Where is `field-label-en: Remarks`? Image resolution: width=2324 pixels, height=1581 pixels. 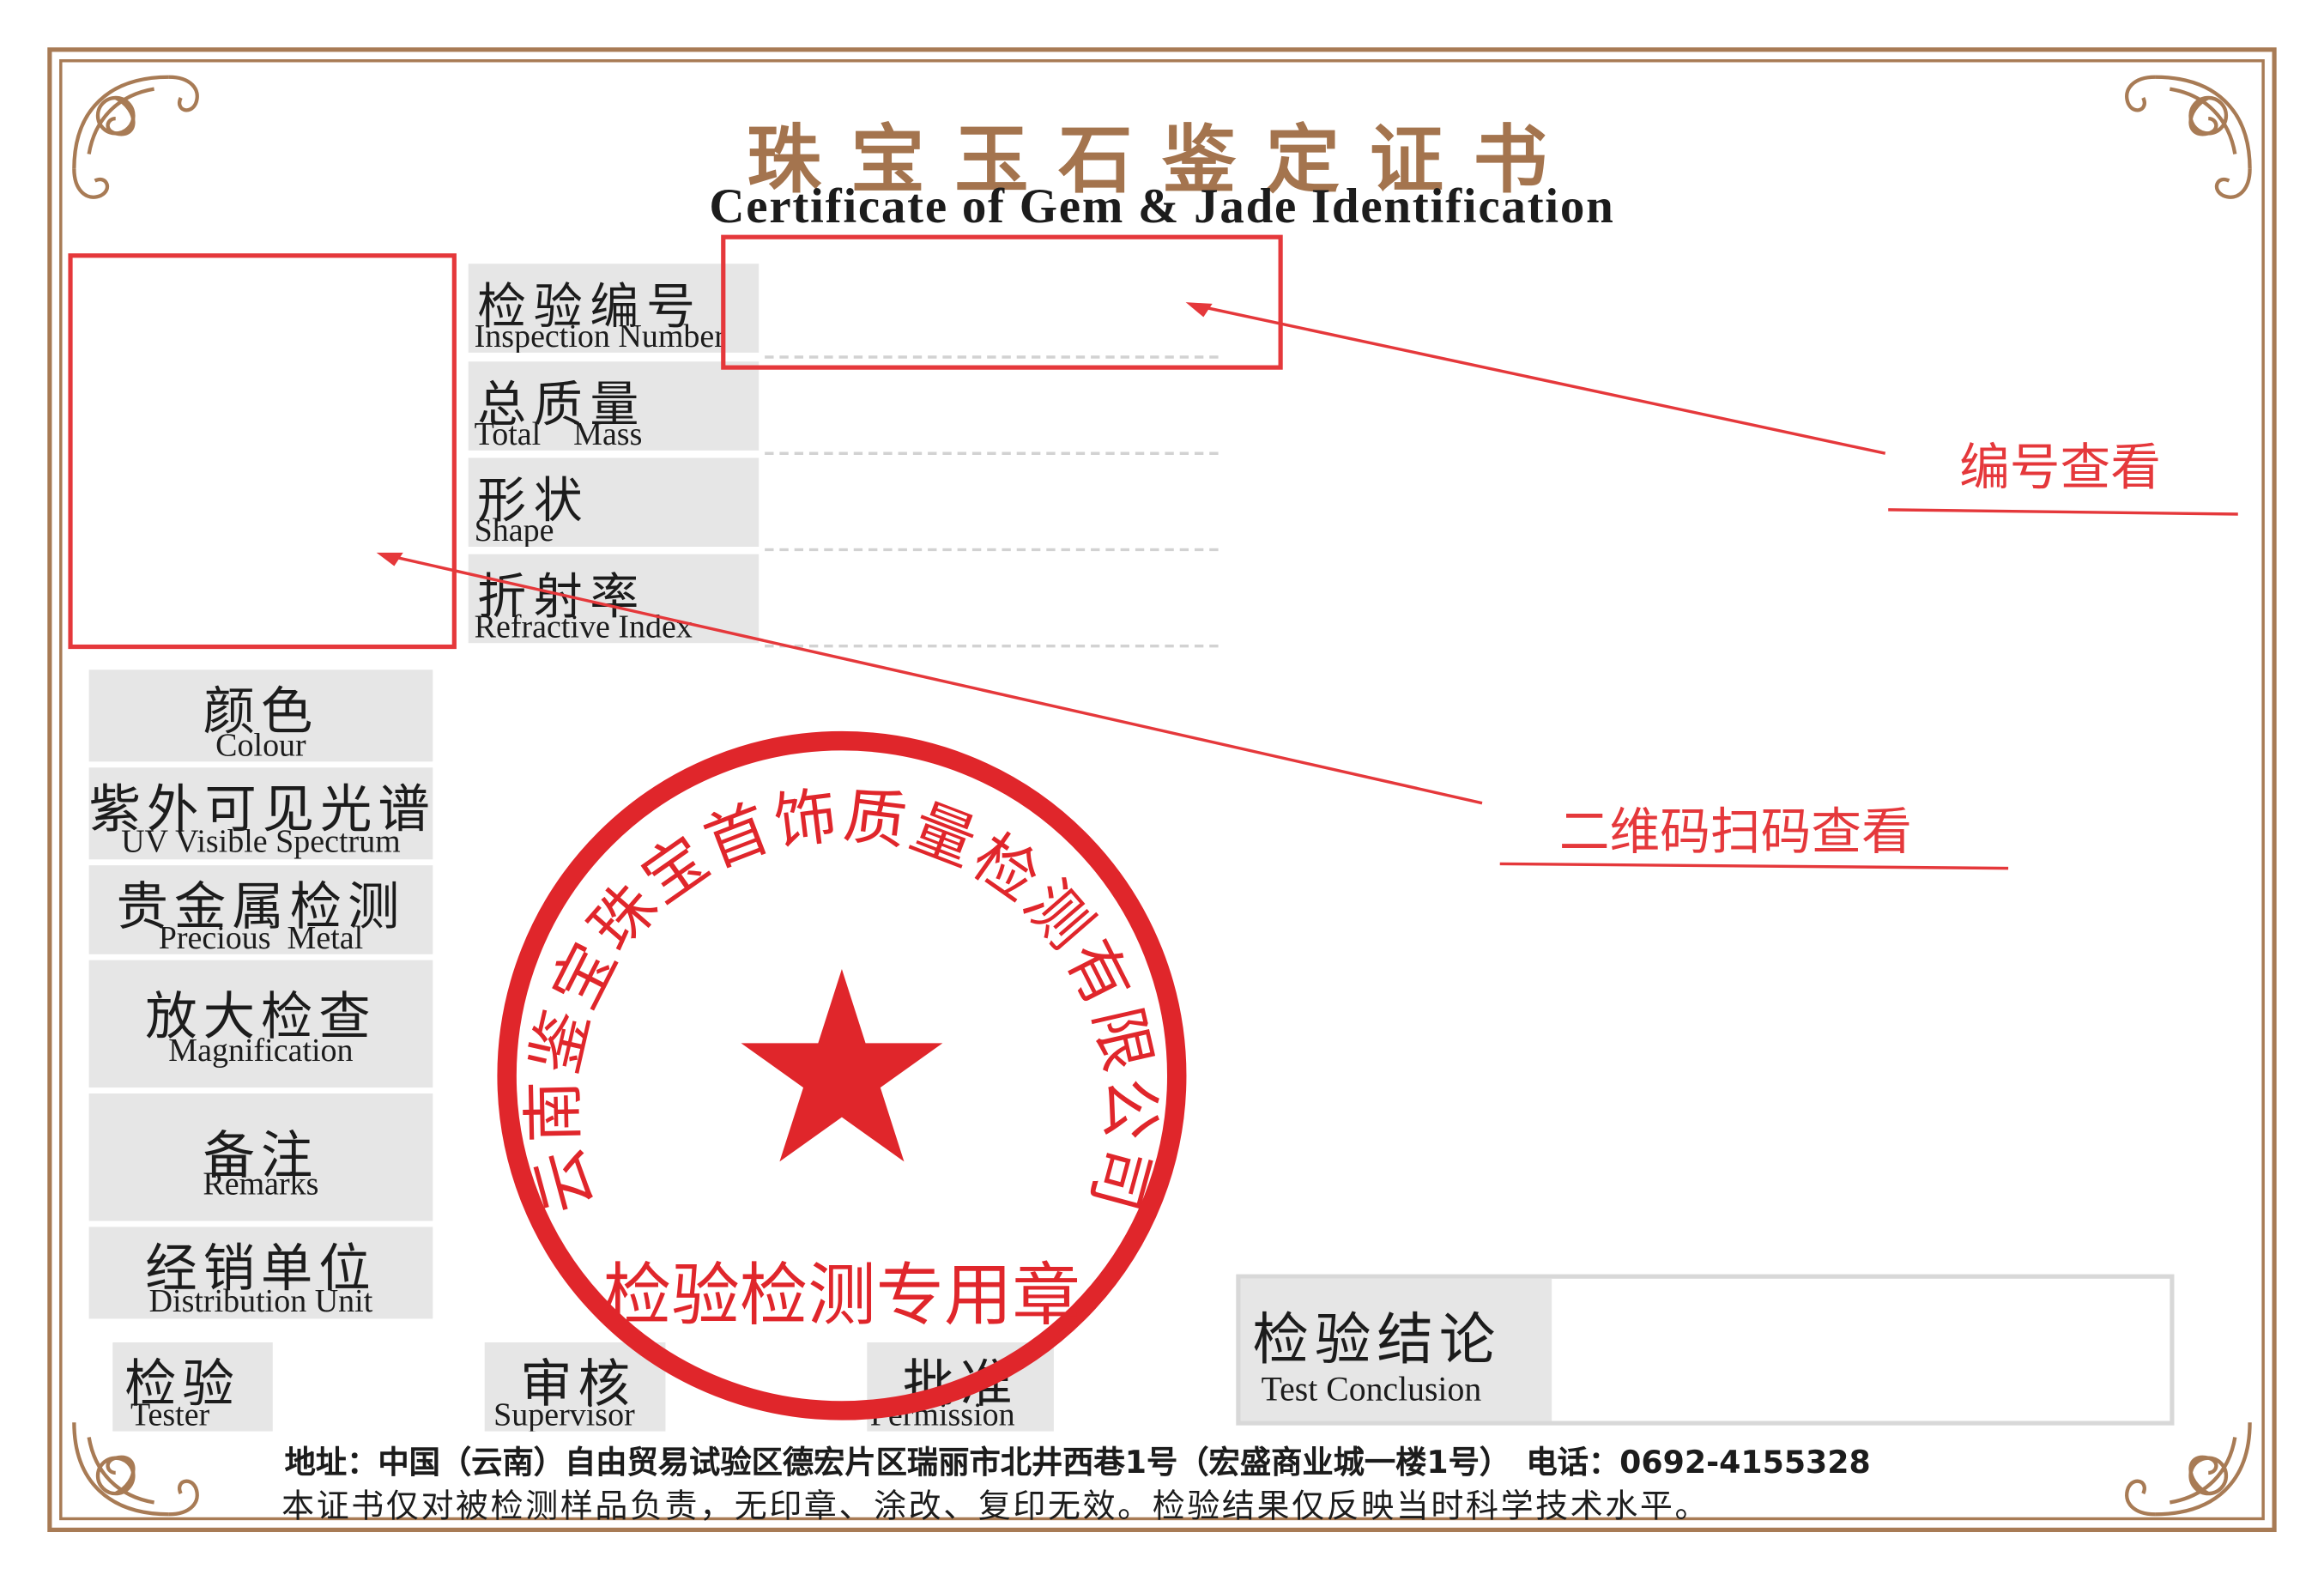 field-label-en: Remarks is located at coordinates (261, 1183).